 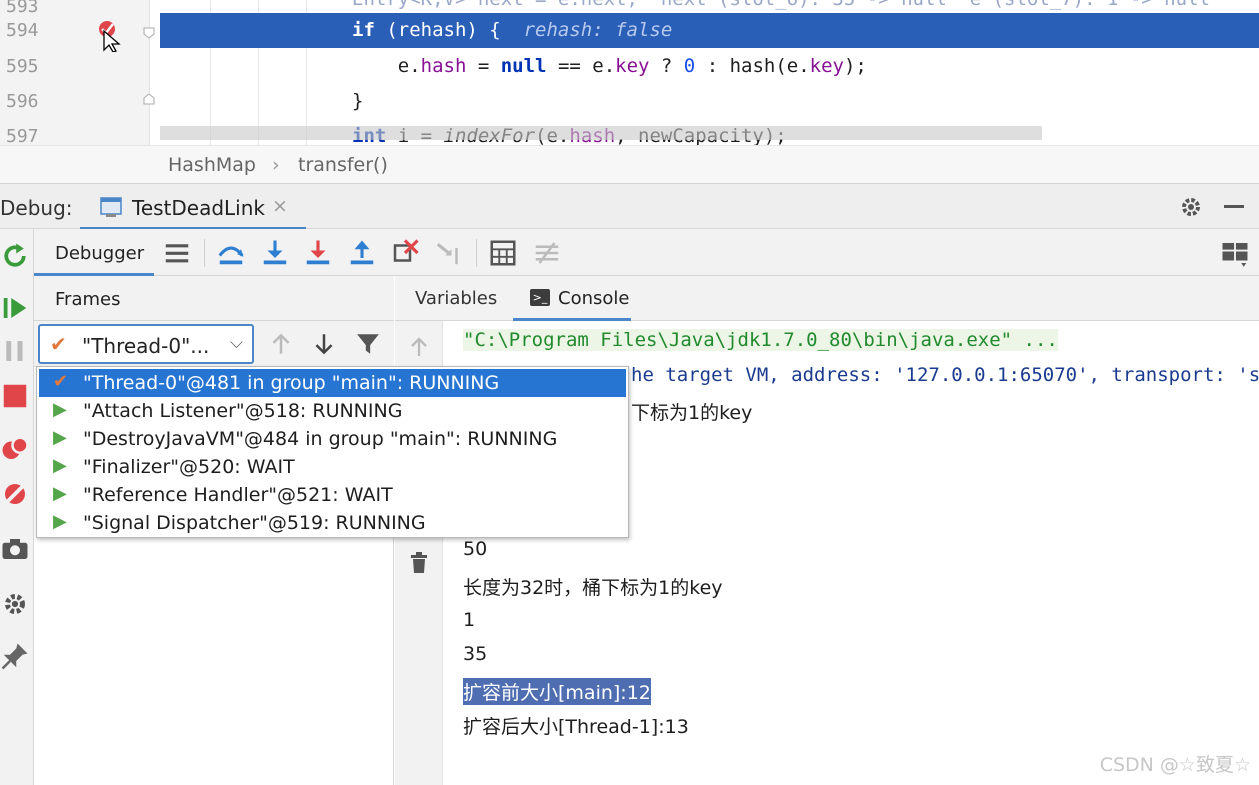 I want to click on arrow-down-icon, so click(x=324, y=344).